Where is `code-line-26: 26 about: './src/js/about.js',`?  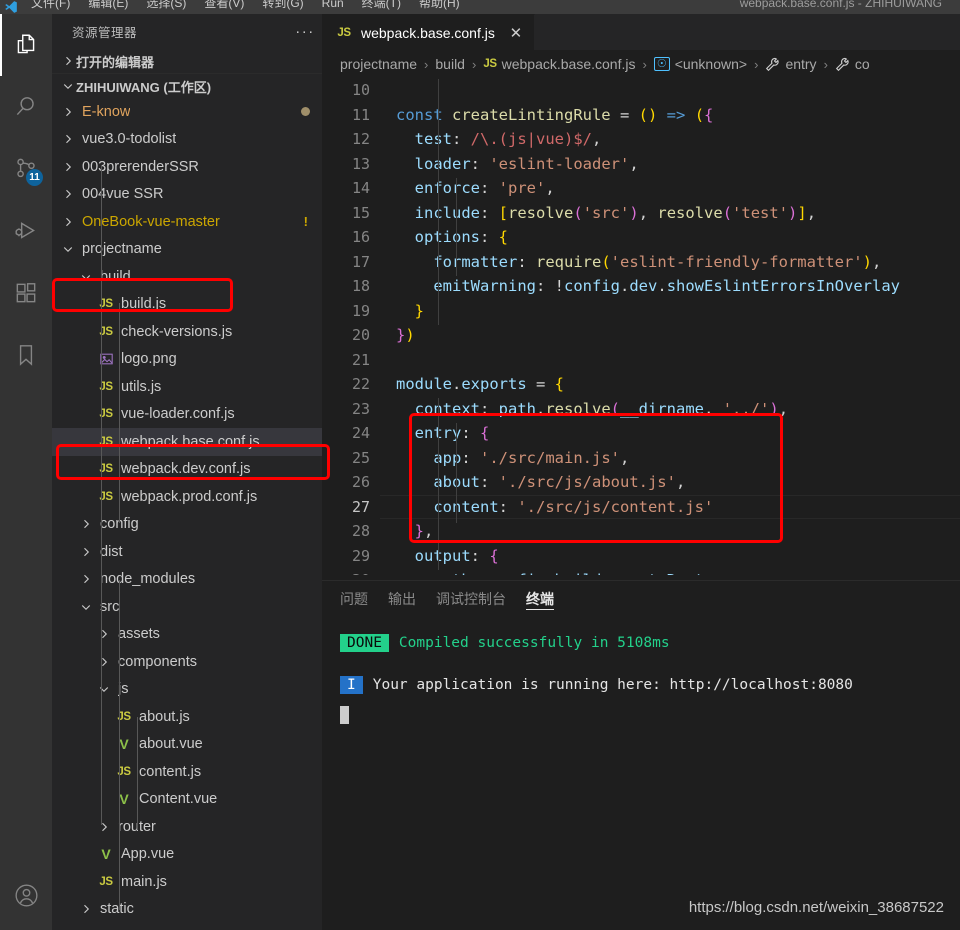 code-line-26: 26 about: './src/js/about.js', is located at coordinates (641, 482).